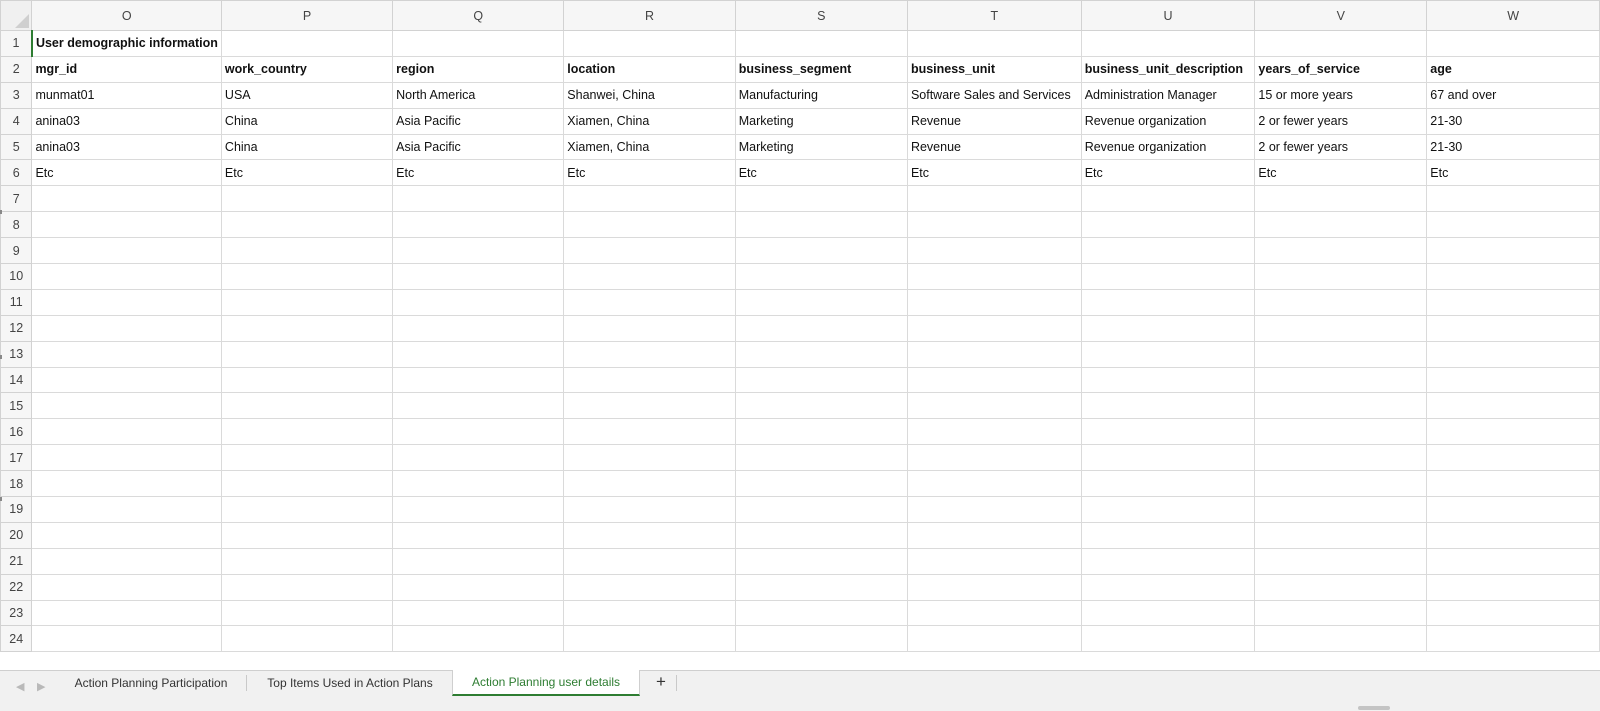 The height and width of the screenshot is (711, 1600). I want to click on cell-u6: Etc, so click(1168, 173).